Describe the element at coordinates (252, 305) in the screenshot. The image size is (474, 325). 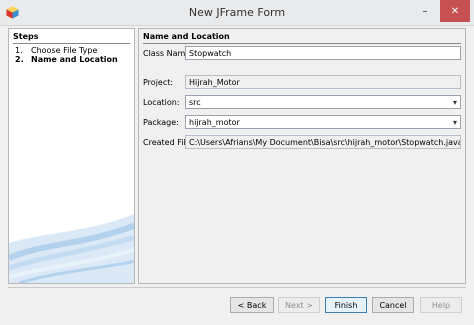
I see `back-button: < Back` at that location.